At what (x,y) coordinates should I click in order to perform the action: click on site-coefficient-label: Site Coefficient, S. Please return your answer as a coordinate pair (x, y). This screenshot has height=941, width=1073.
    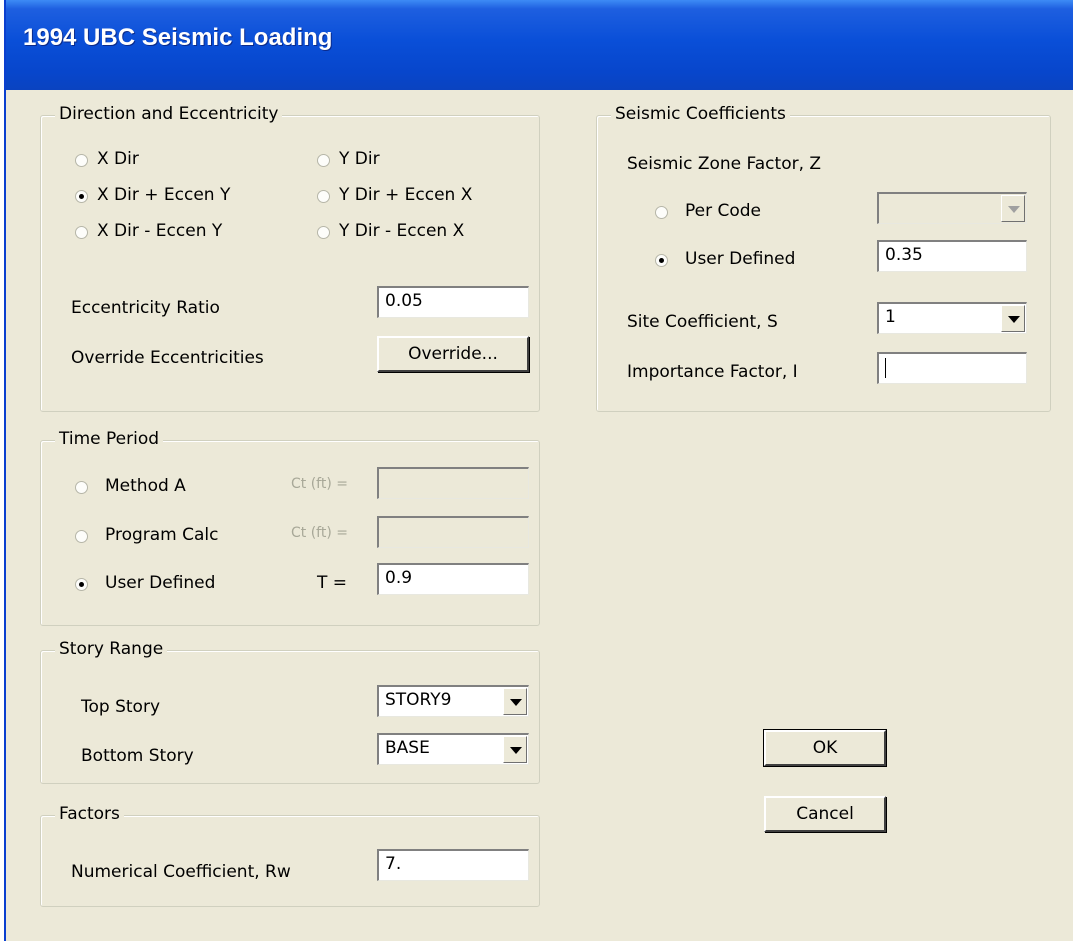
    Looking at the image, I should click on (702, 322).